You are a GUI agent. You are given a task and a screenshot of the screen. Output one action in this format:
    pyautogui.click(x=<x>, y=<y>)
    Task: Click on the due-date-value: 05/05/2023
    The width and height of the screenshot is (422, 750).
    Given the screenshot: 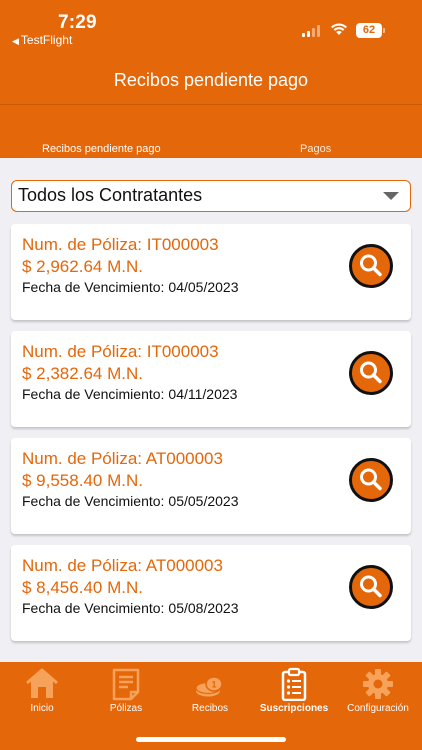 What is the action you would take?
    pyautogui.click(x=203, y=501)
    